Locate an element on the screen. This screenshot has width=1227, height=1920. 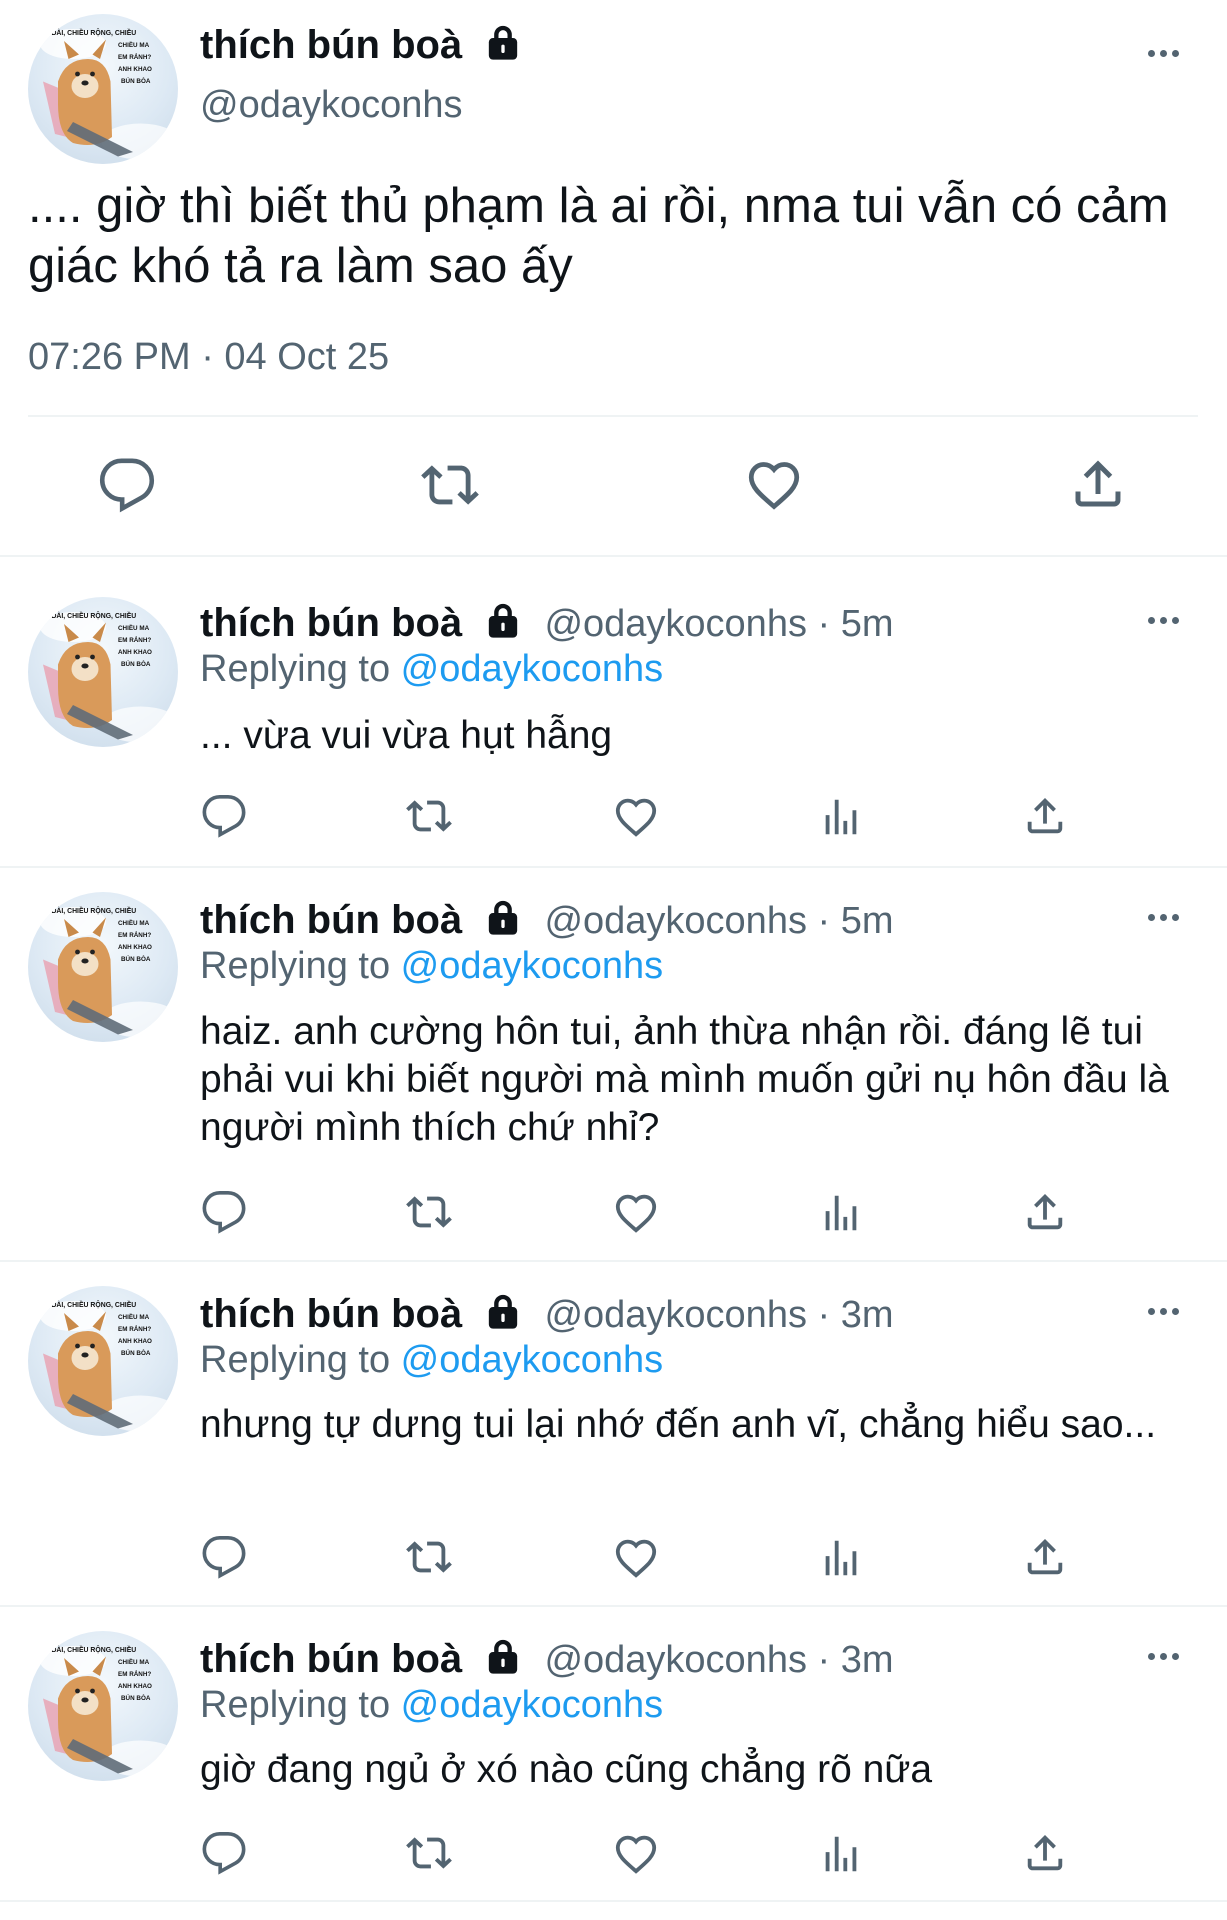
display-name: thích bún boà is located at coordinates (361, 45).